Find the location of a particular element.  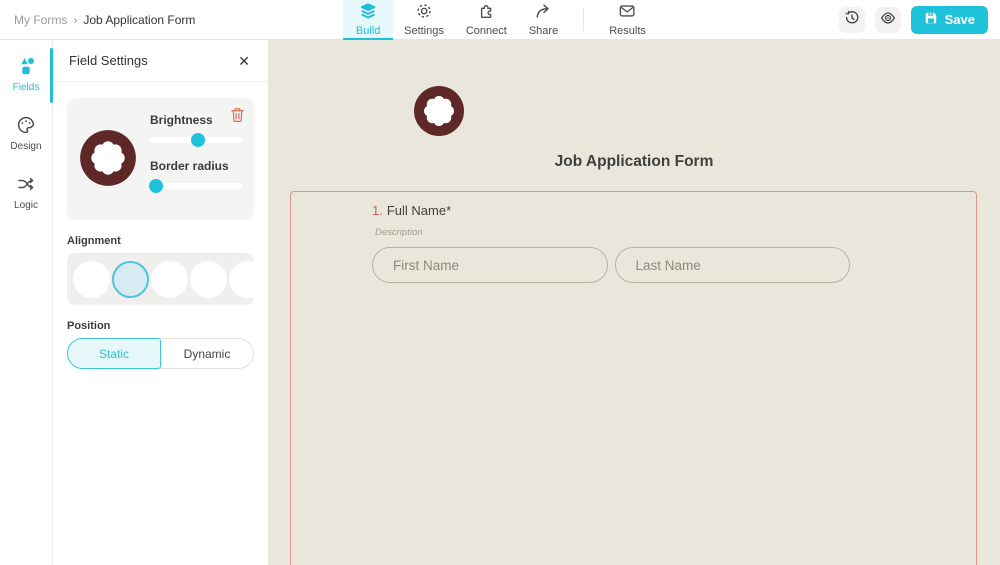

trash-icon is located at coordinates (237, 117).